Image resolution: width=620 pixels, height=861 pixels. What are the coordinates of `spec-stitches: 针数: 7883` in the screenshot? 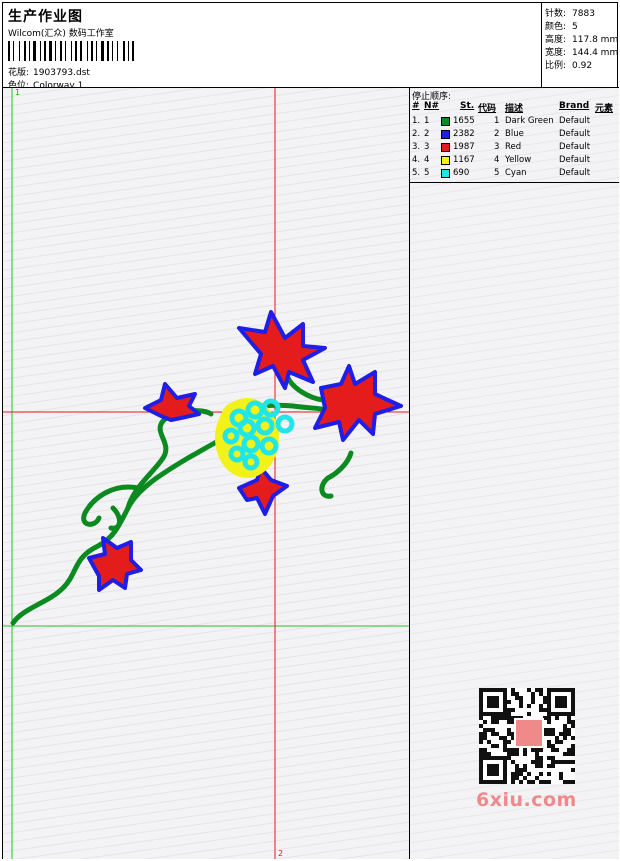 It's located at (570, 14).